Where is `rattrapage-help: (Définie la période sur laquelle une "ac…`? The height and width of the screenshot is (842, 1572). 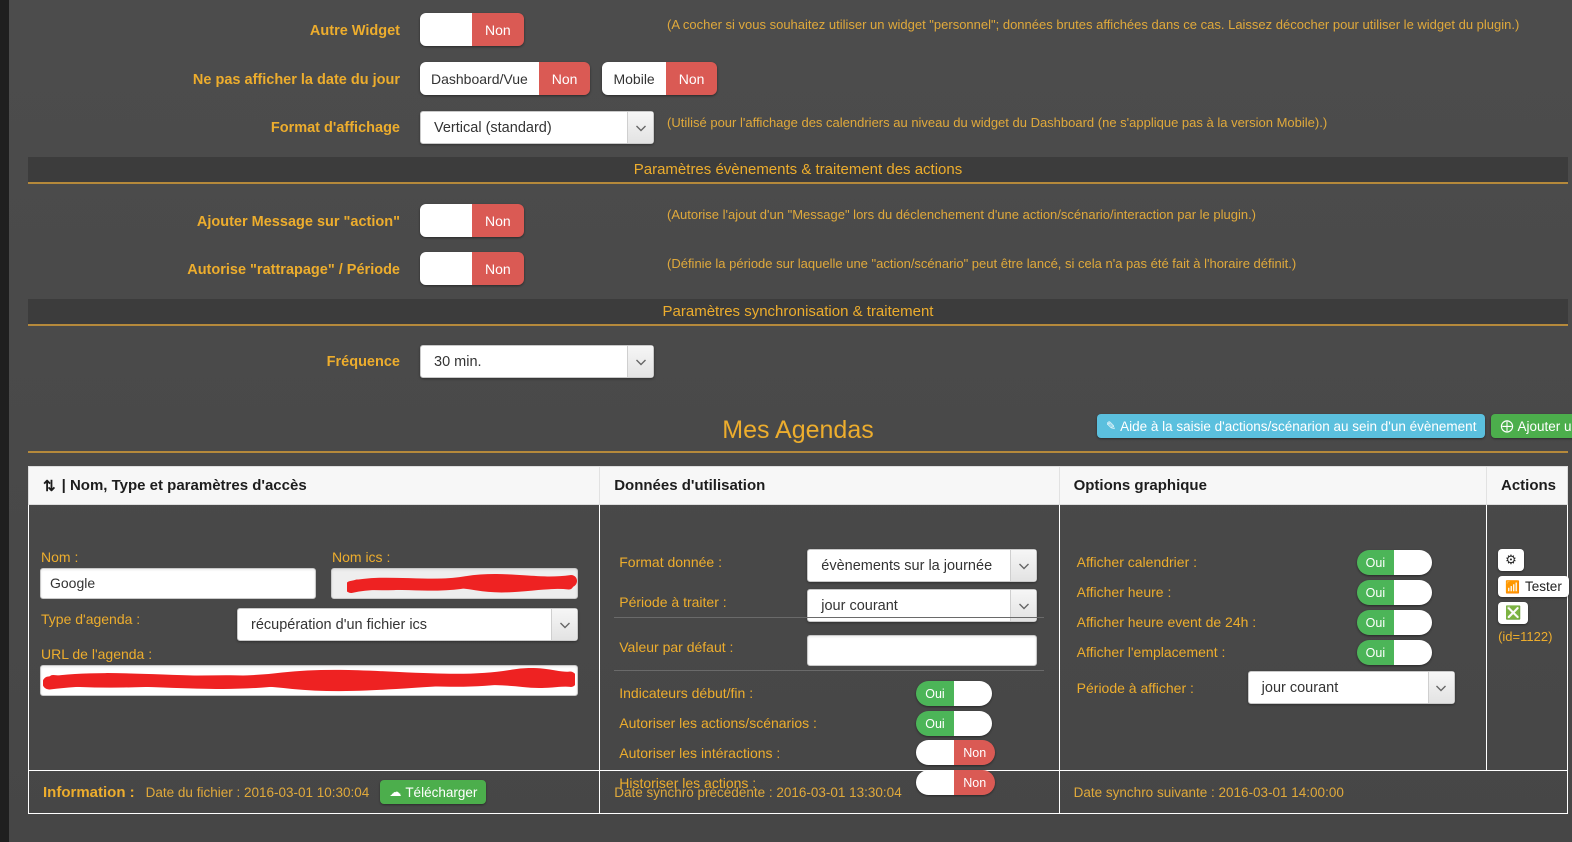
rattrapage-help: (Définie la période sur laquelle une "ac… is located at coordinates (982, 263).